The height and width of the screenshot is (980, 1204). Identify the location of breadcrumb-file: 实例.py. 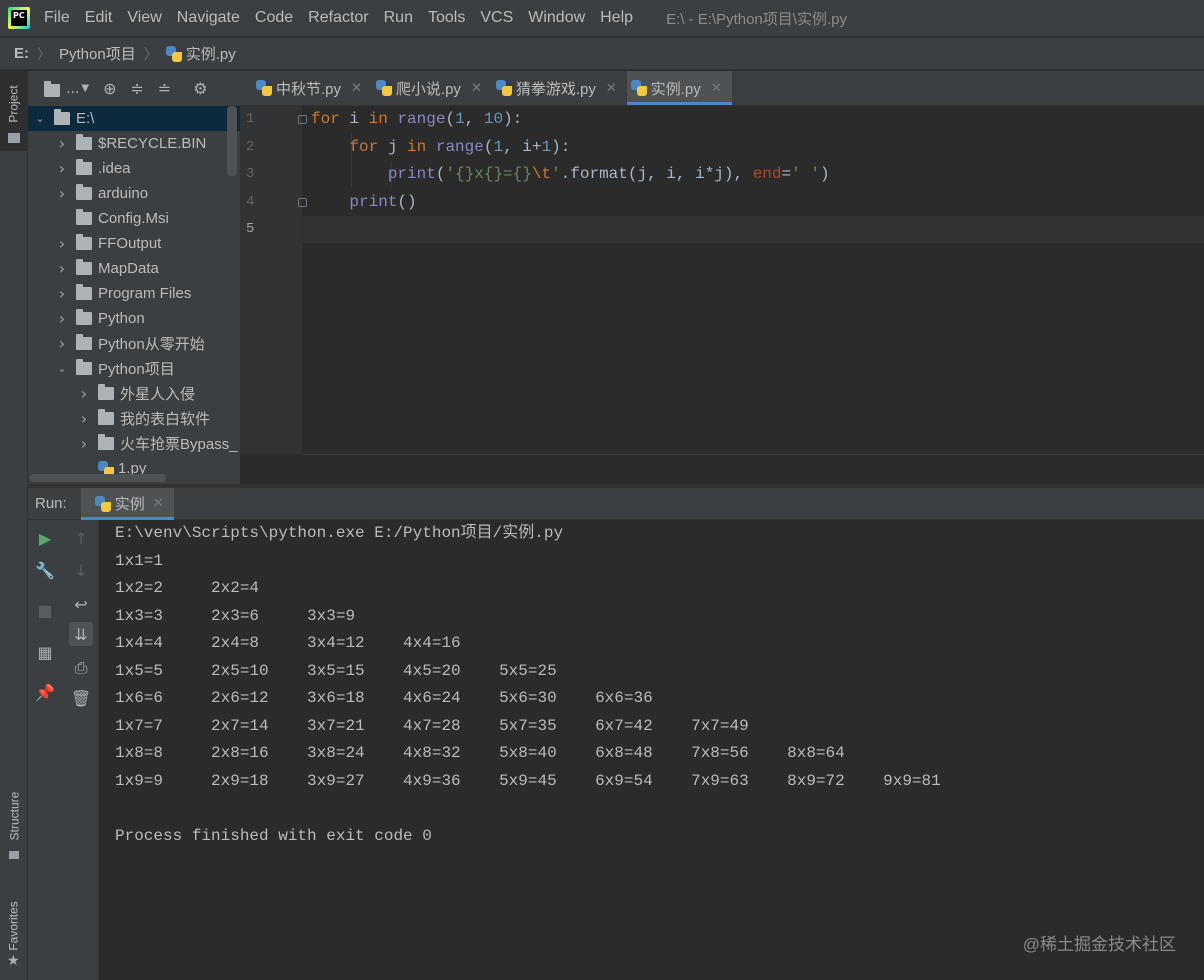
(211, 53).